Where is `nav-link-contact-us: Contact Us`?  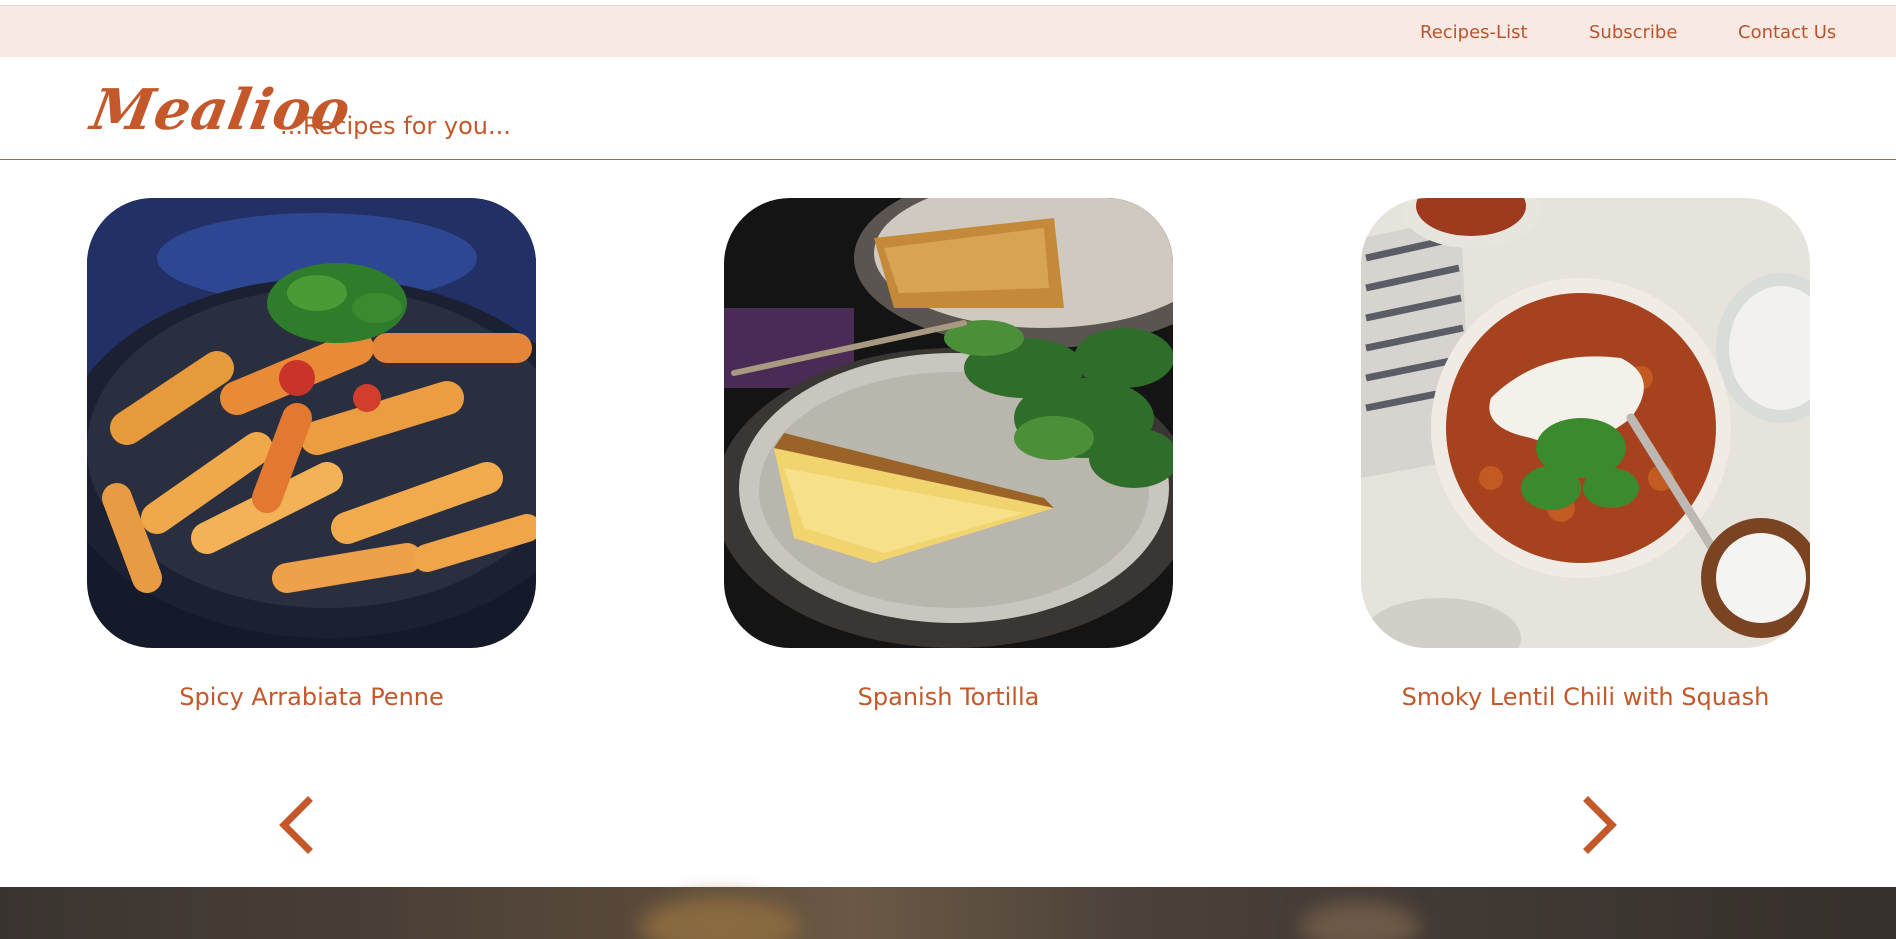
nav-link-contact-us: Contact Us is located at coordinates (1787, 32).